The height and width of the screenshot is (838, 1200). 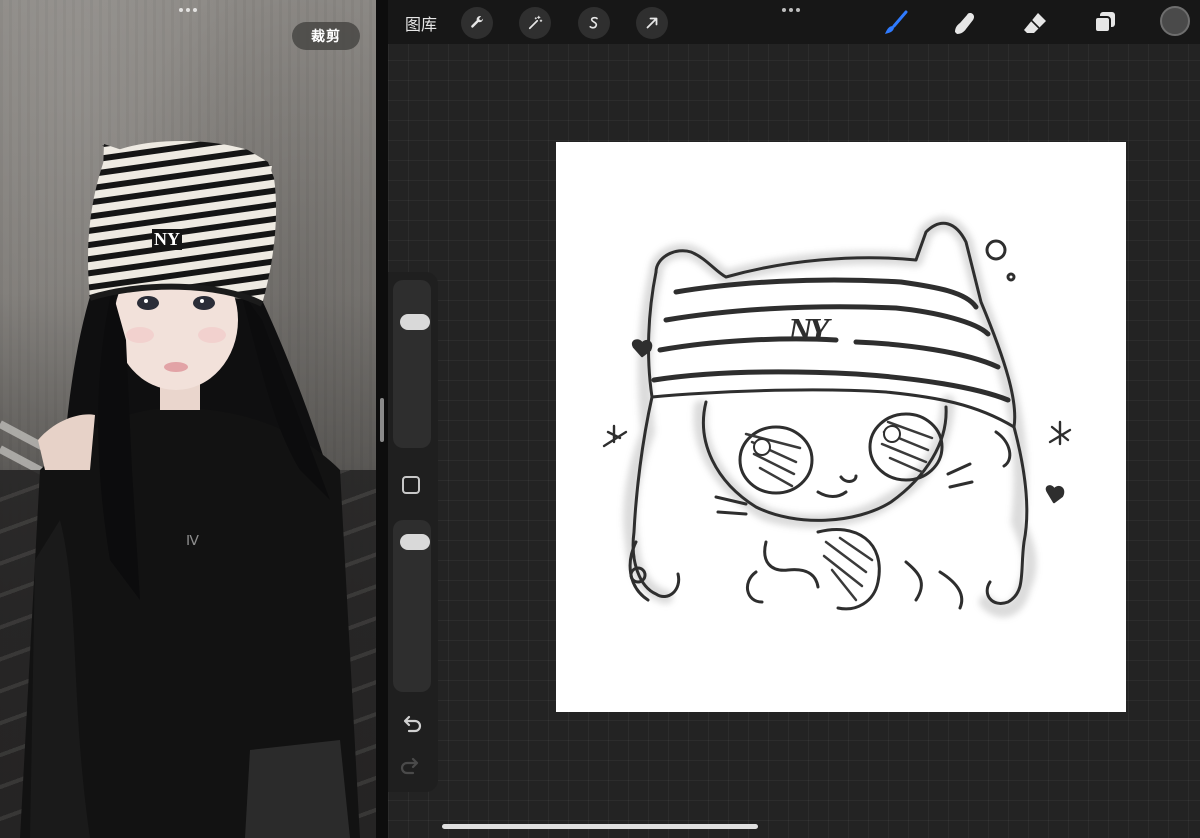 I want to click on layers-button, so click(x=1105, y=23).